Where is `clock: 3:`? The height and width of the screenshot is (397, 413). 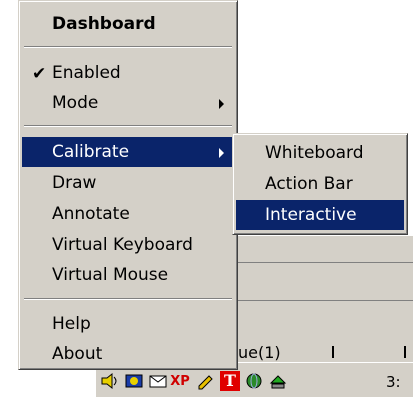 clock: 3: is located at coordinates (393, 382).